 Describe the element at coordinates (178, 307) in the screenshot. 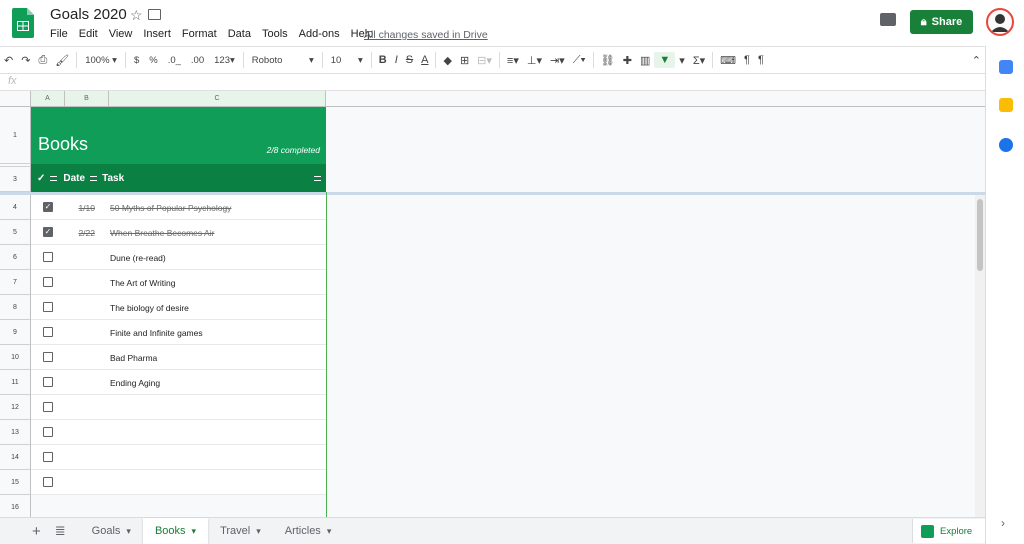

I see `table-row: The biology of desire` at that location.